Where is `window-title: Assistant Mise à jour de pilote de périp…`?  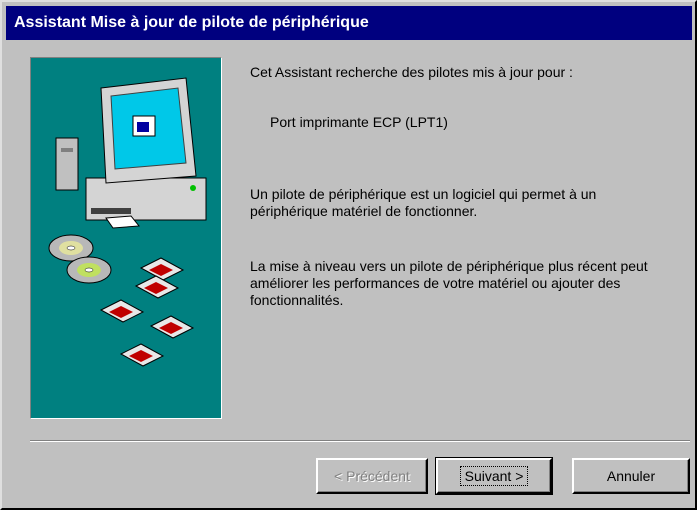
window-title: Assistant Mise à jour de pilote de périp… is located at coordinates (349, 23).